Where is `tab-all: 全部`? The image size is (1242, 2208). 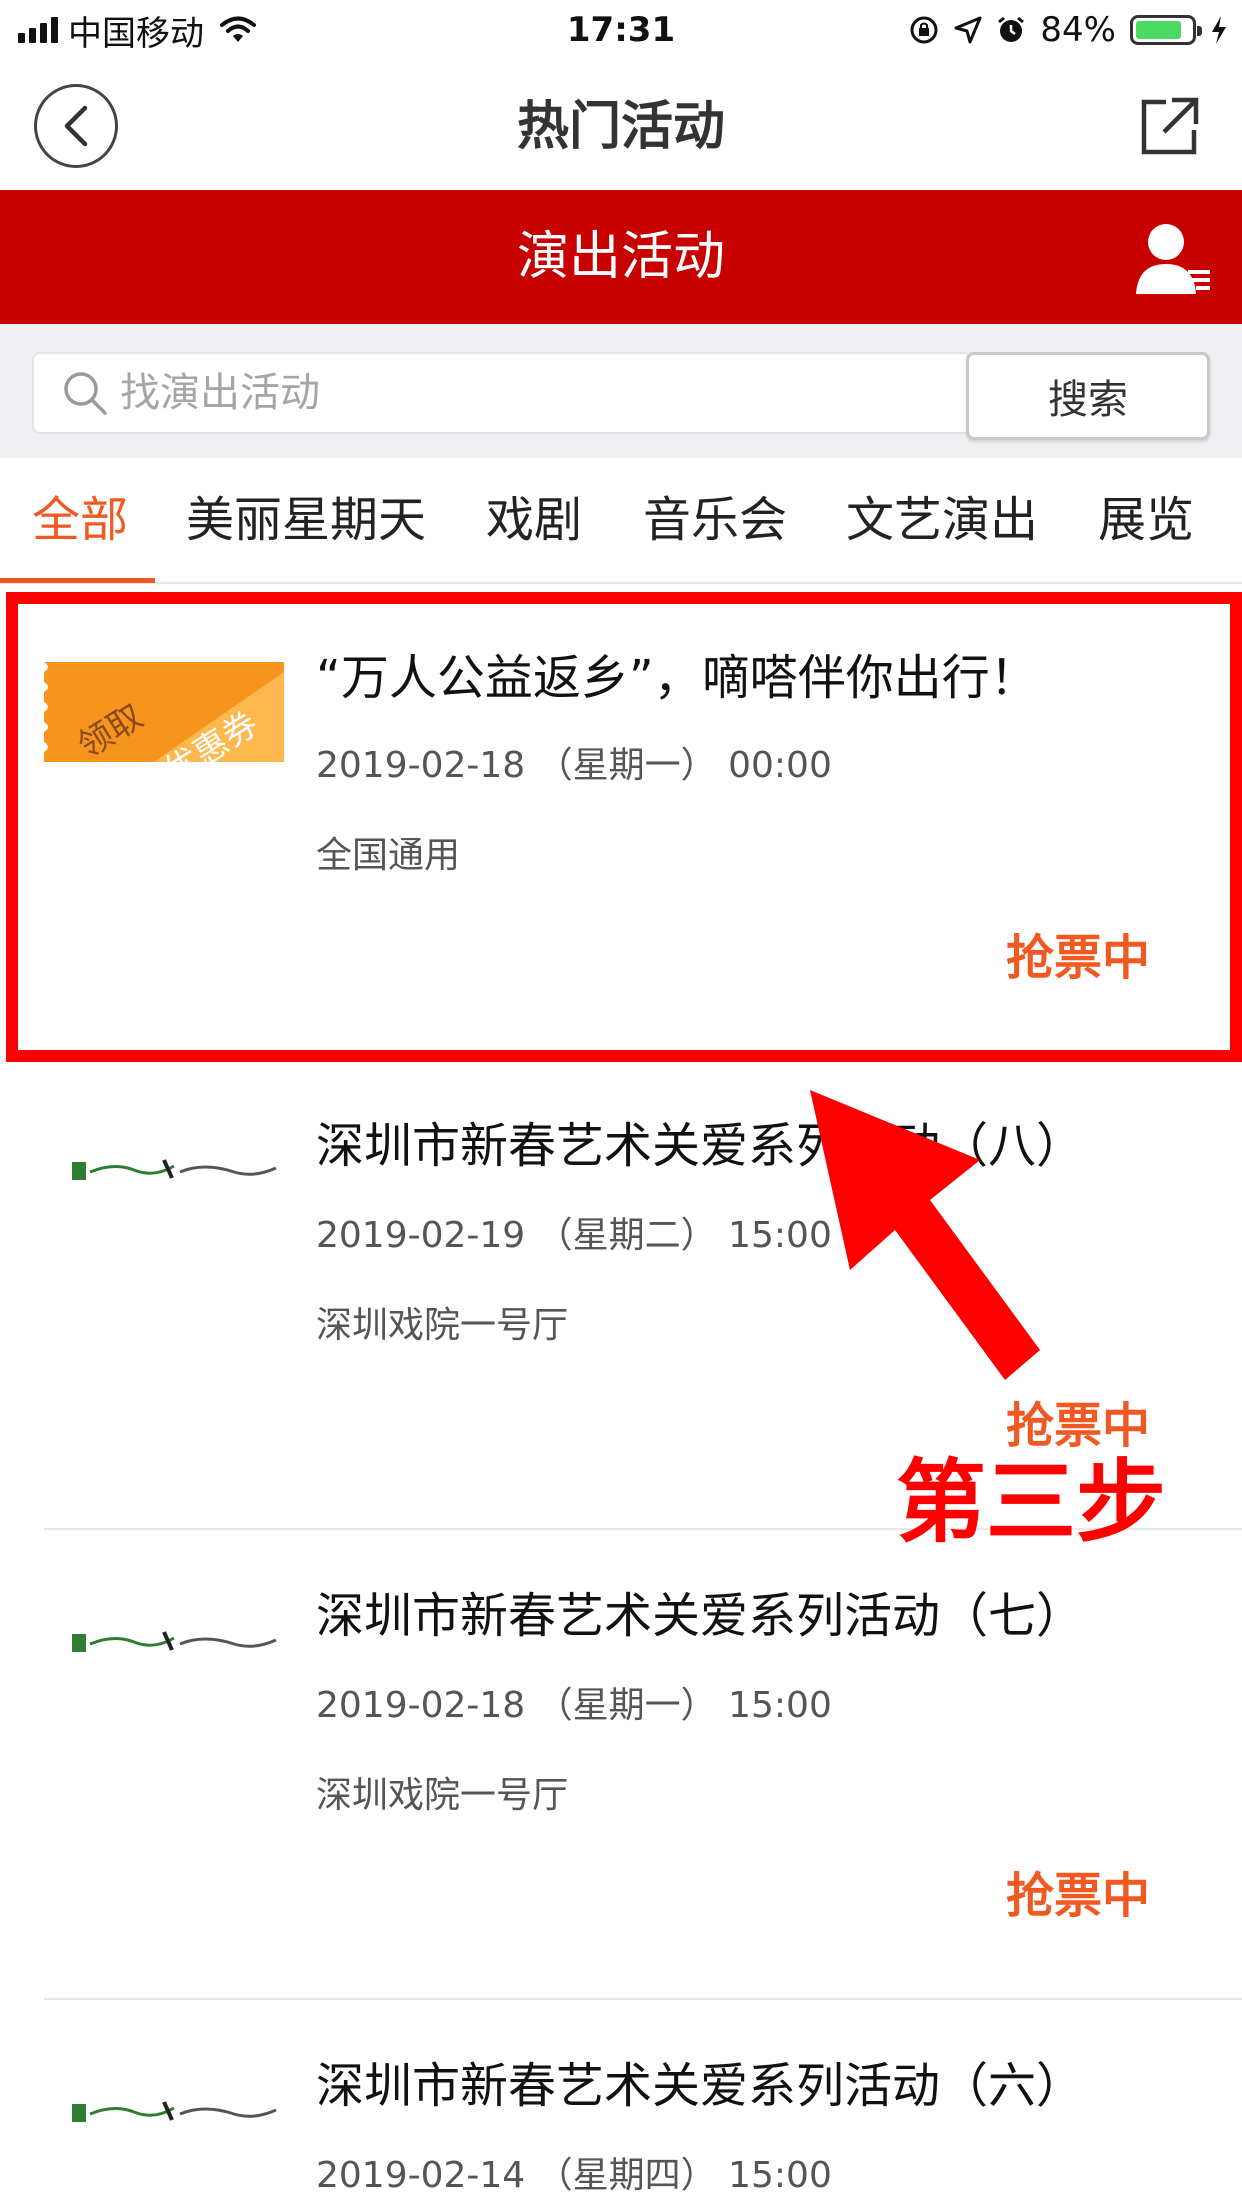 tab-all: 全部 is located at coordinates (80, 520).